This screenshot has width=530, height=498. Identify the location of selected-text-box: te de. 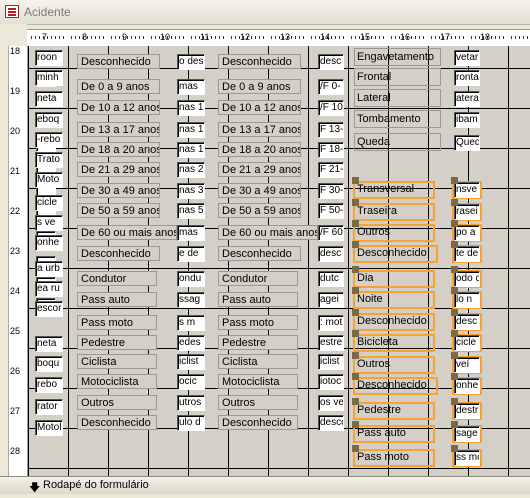
(467, 254).